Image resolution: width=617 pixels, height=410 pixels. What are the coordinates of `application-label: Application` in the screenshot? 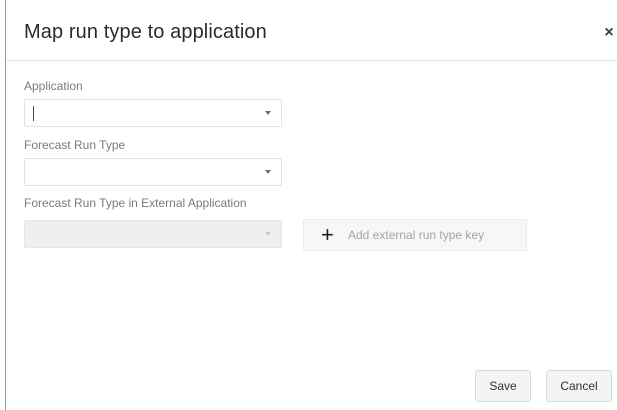 It's located at (53, 86).